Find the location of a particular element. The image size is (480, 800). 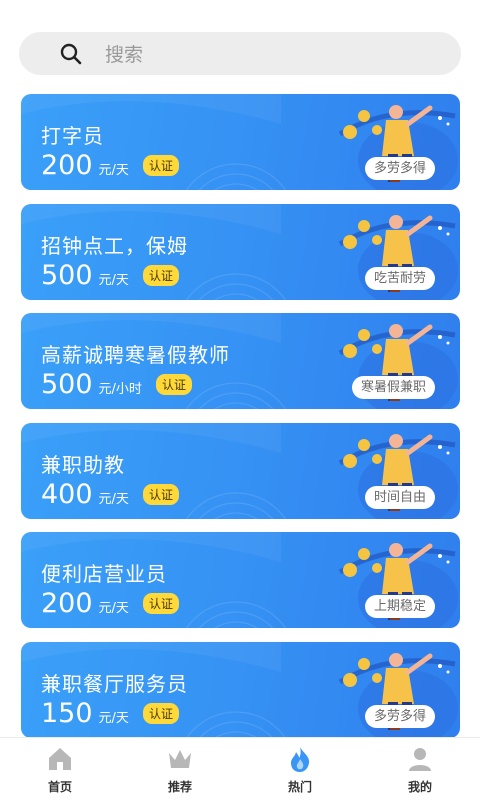

salary-unit: 元/小时 is located at coordinates (120, 389).